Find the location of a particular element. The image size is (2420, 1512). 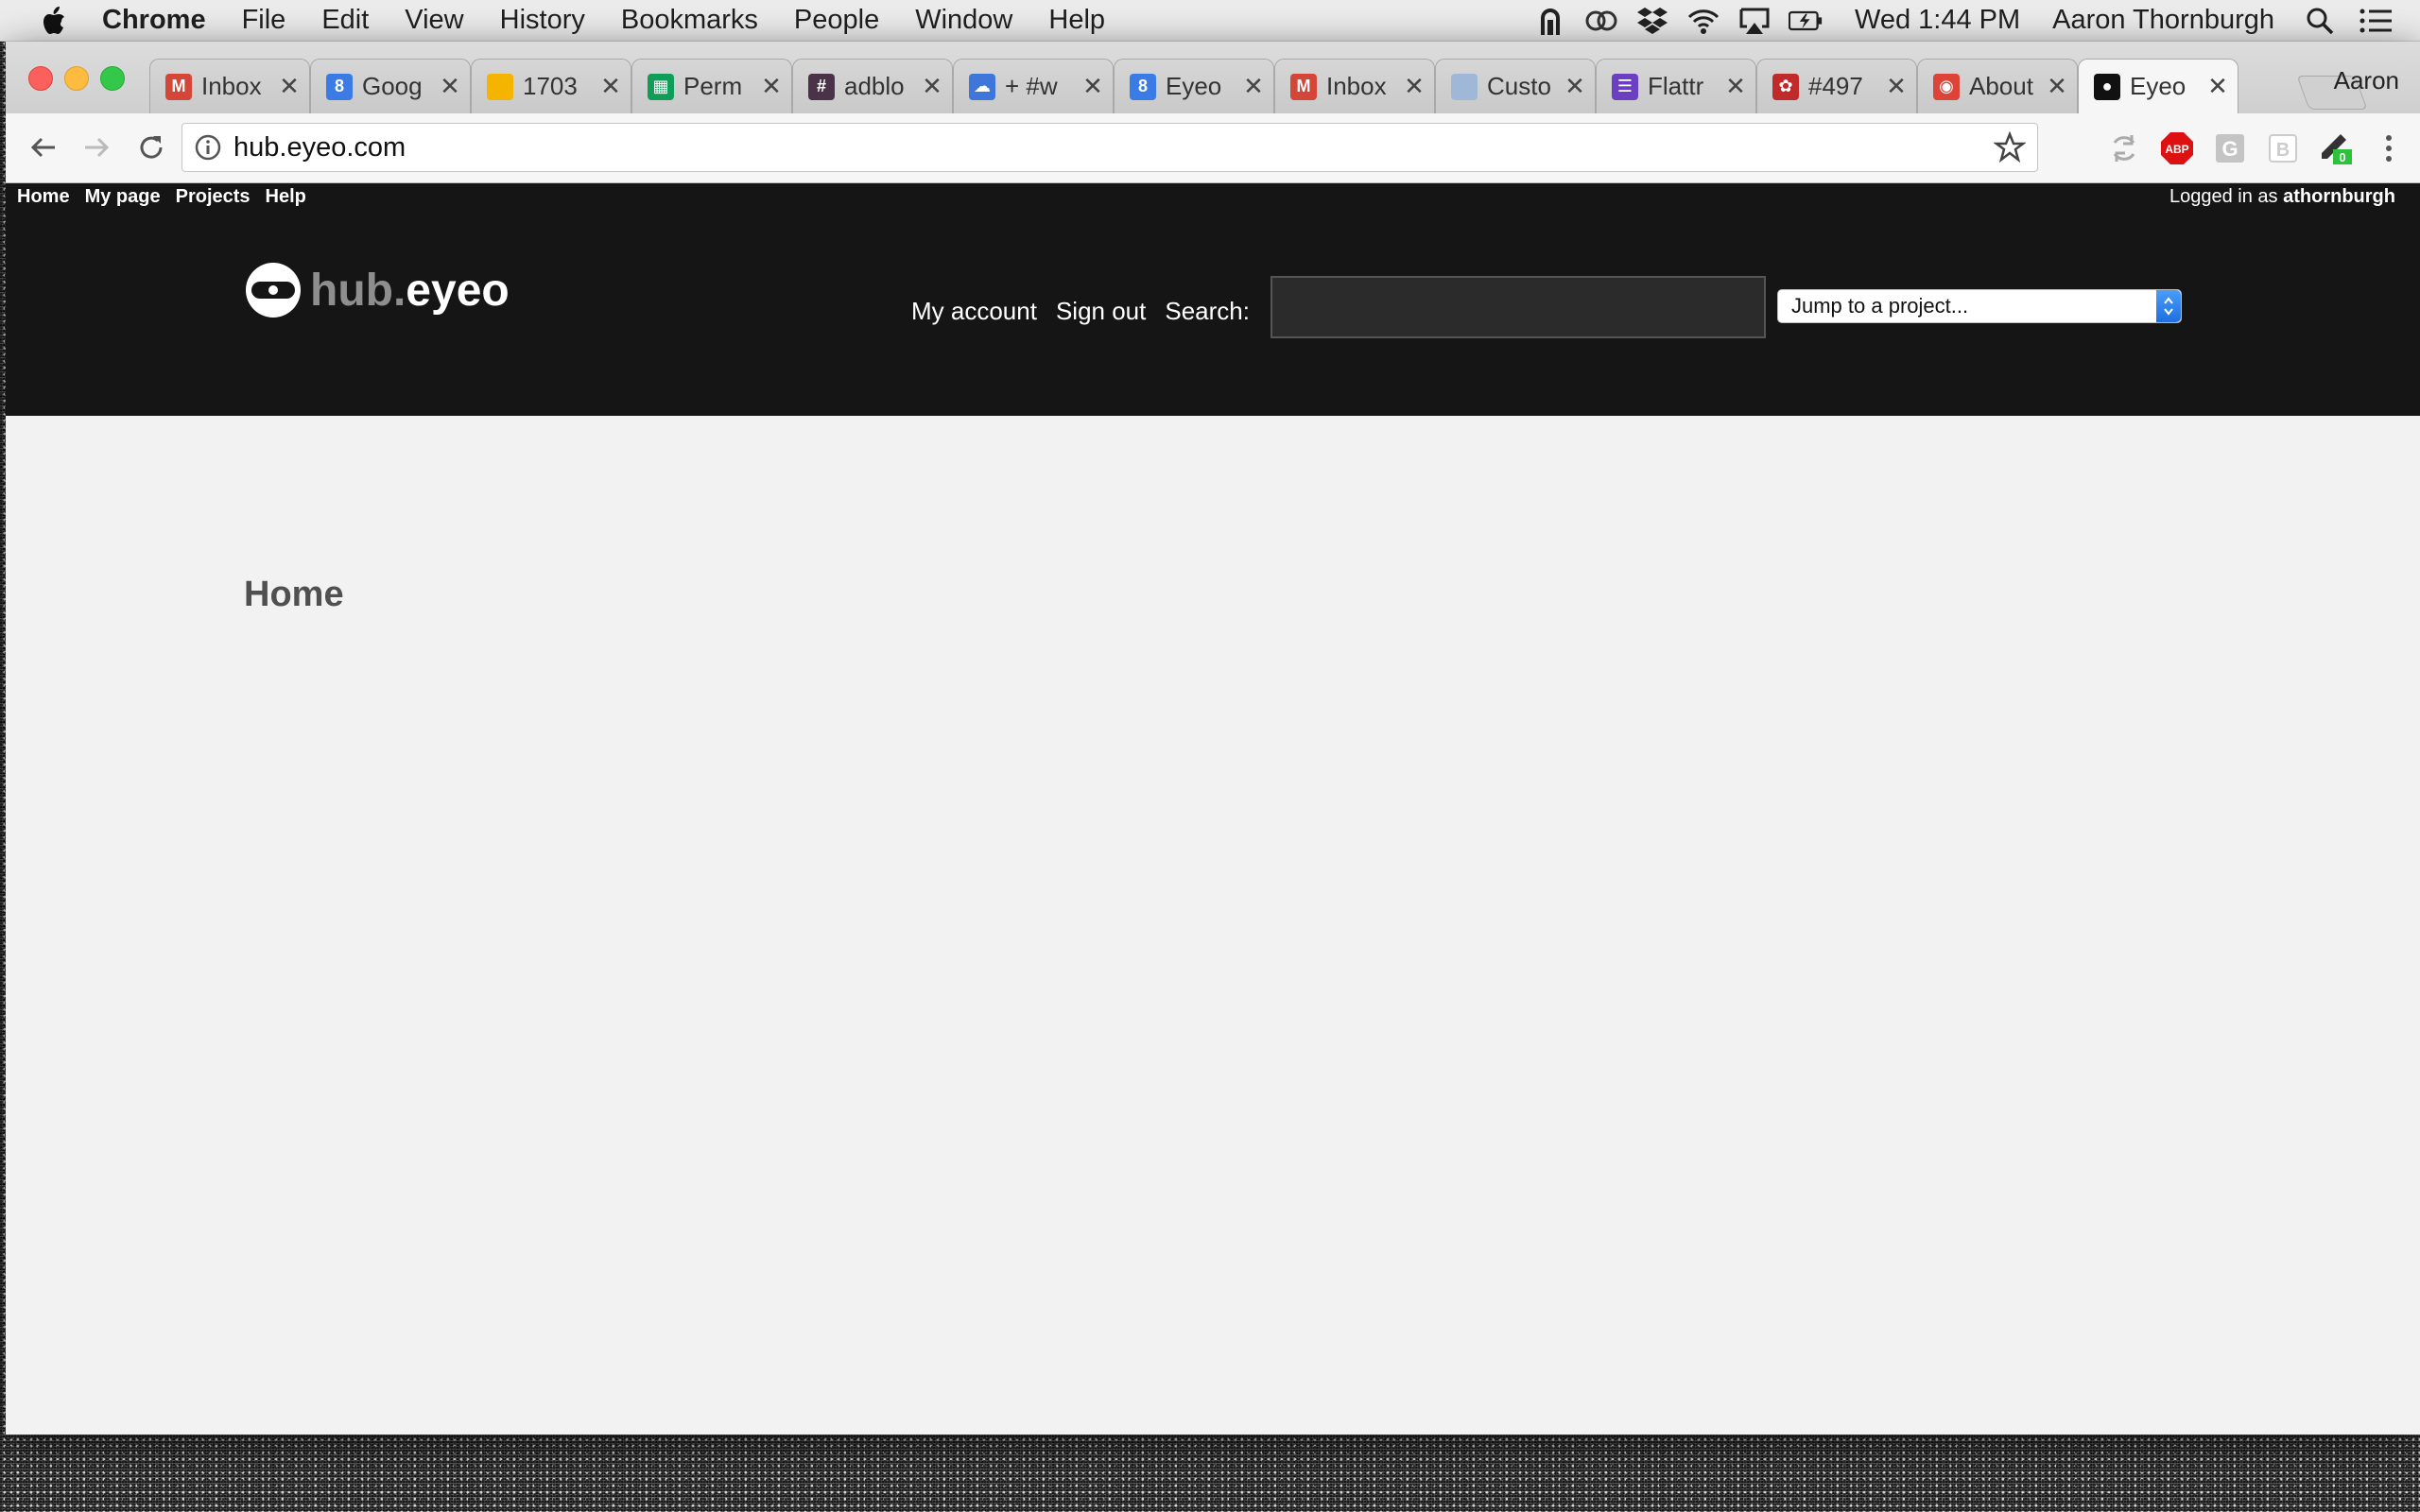

sync-extension-icon is located at coordinates (2124, 148).